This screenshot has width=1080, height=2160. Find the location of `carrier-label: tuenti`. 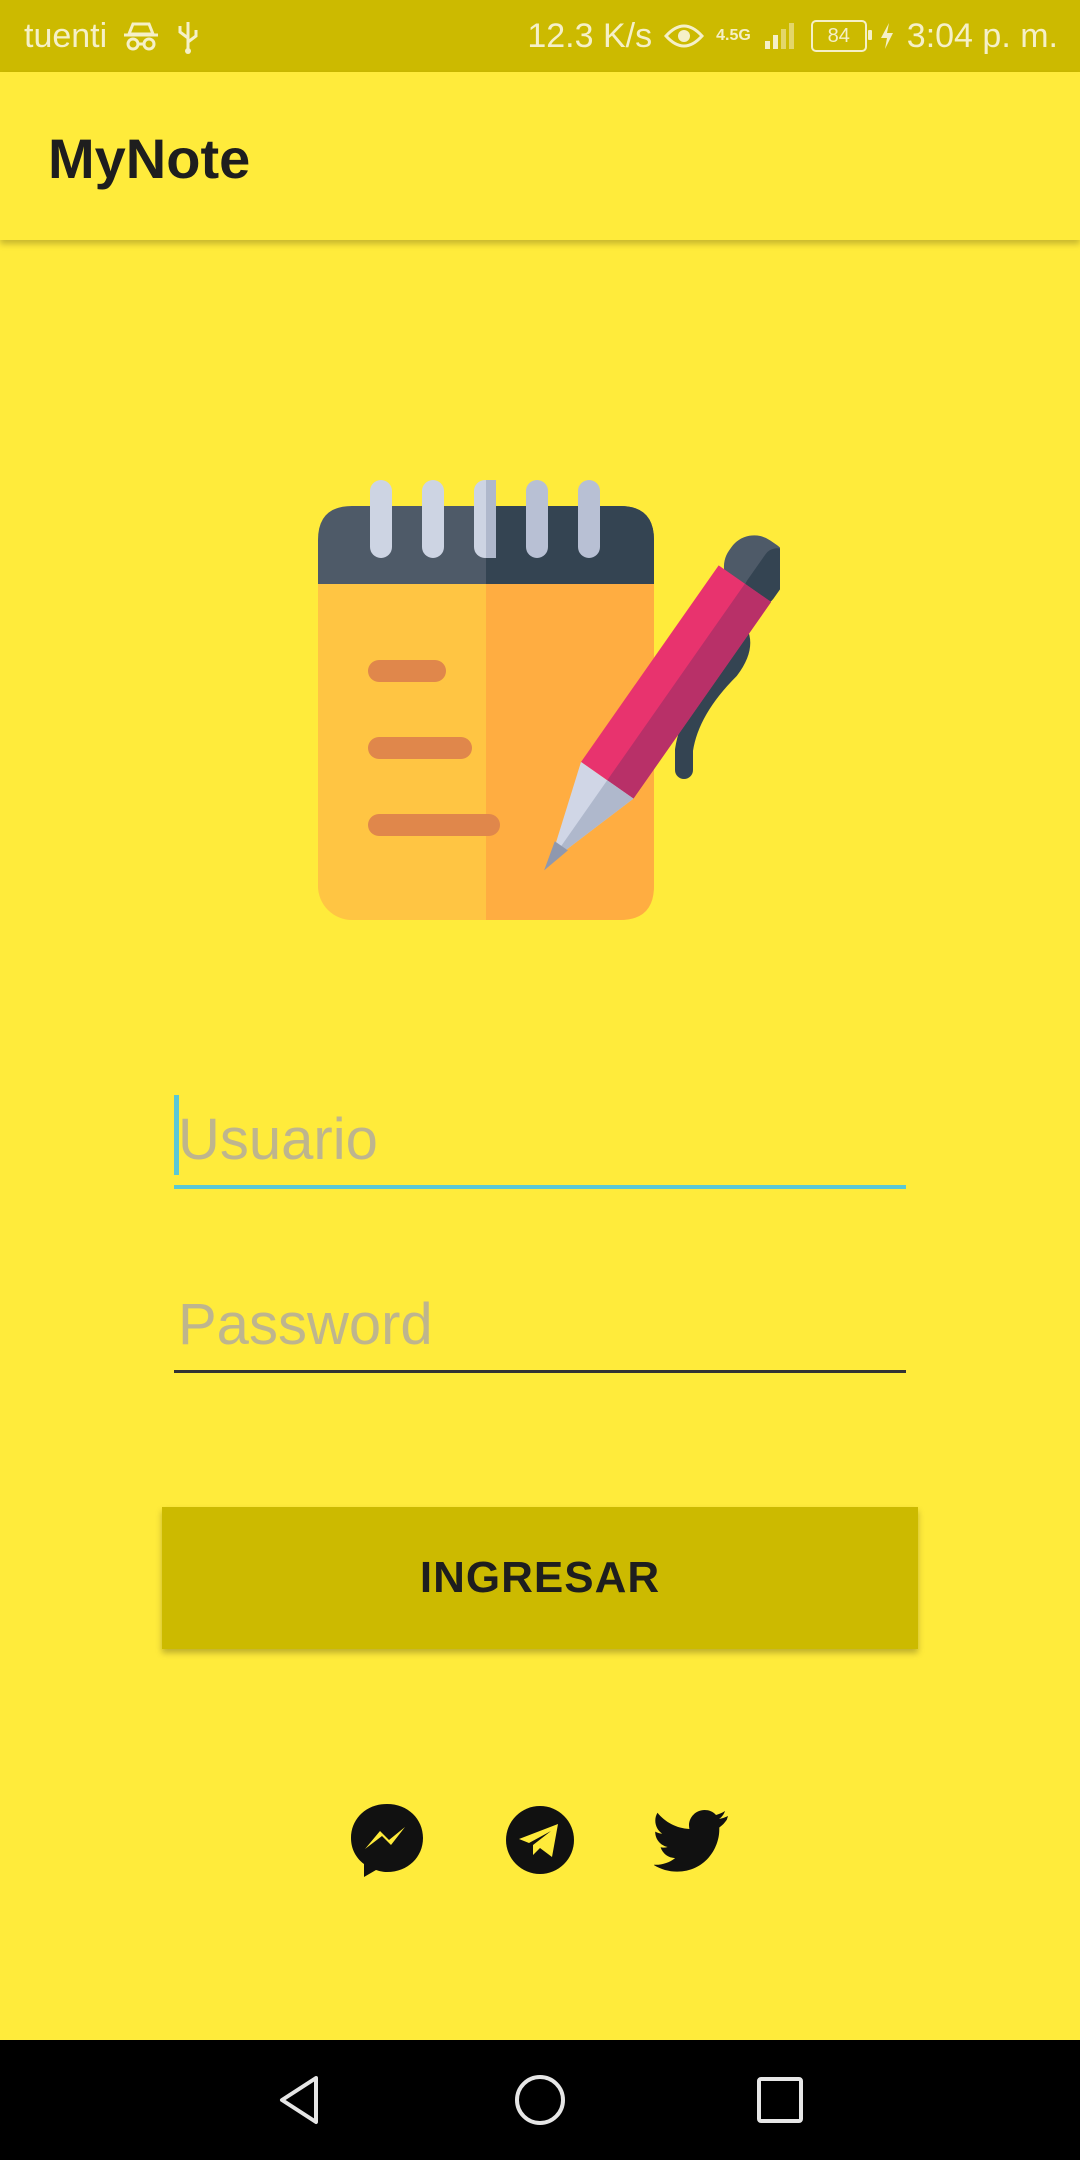

carrier-label: tuenti is located at coordinates (66, 35).